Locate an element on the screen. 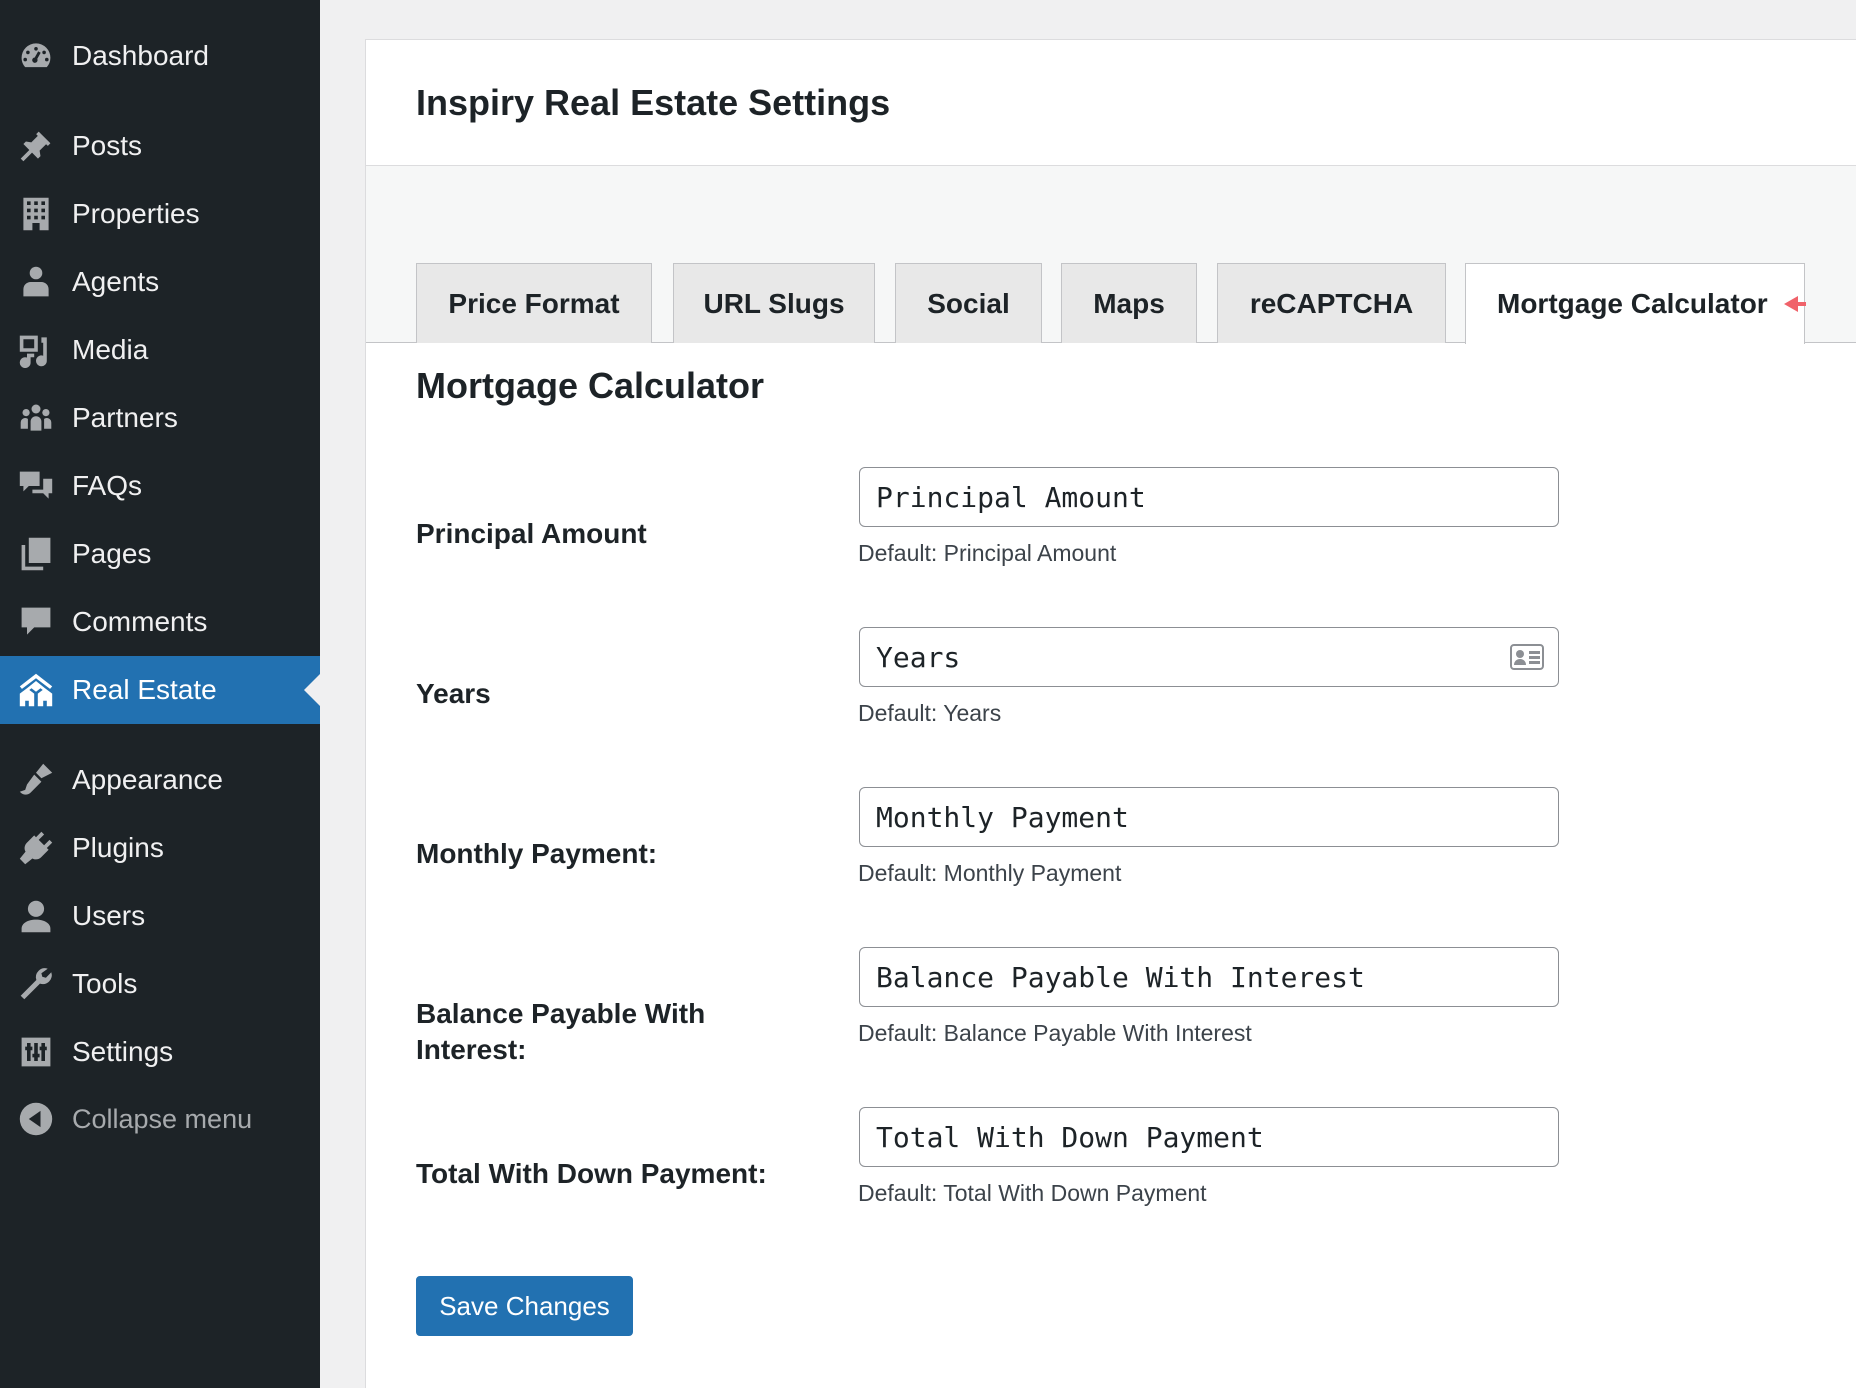 The height and width of the screenshot is (1388, 1856). comment-icon is located at coordinates (36, 622).